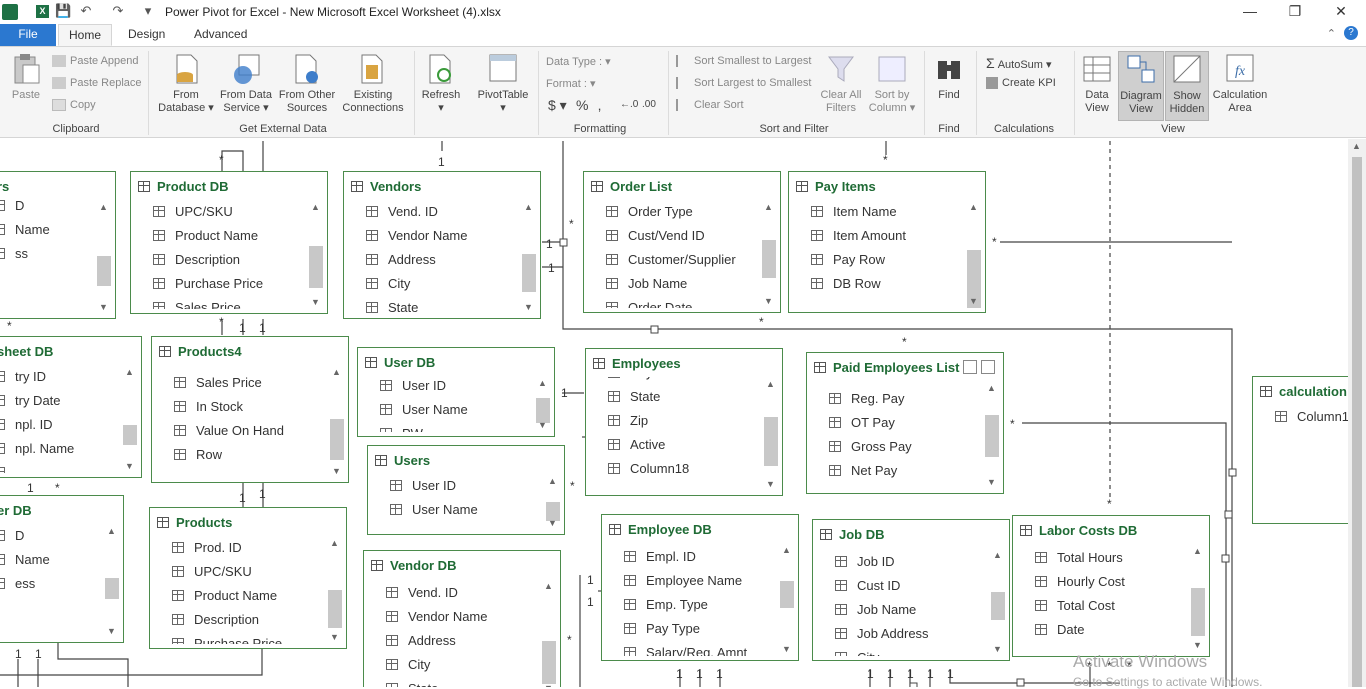 The width and height of the screenshot is (1366, 689). What do you see at coordinates (456, 392) in the screenshot?
I see `table-user-db: User DBUser IDUser NamePW▲▼` at bounding box center [456, 392].